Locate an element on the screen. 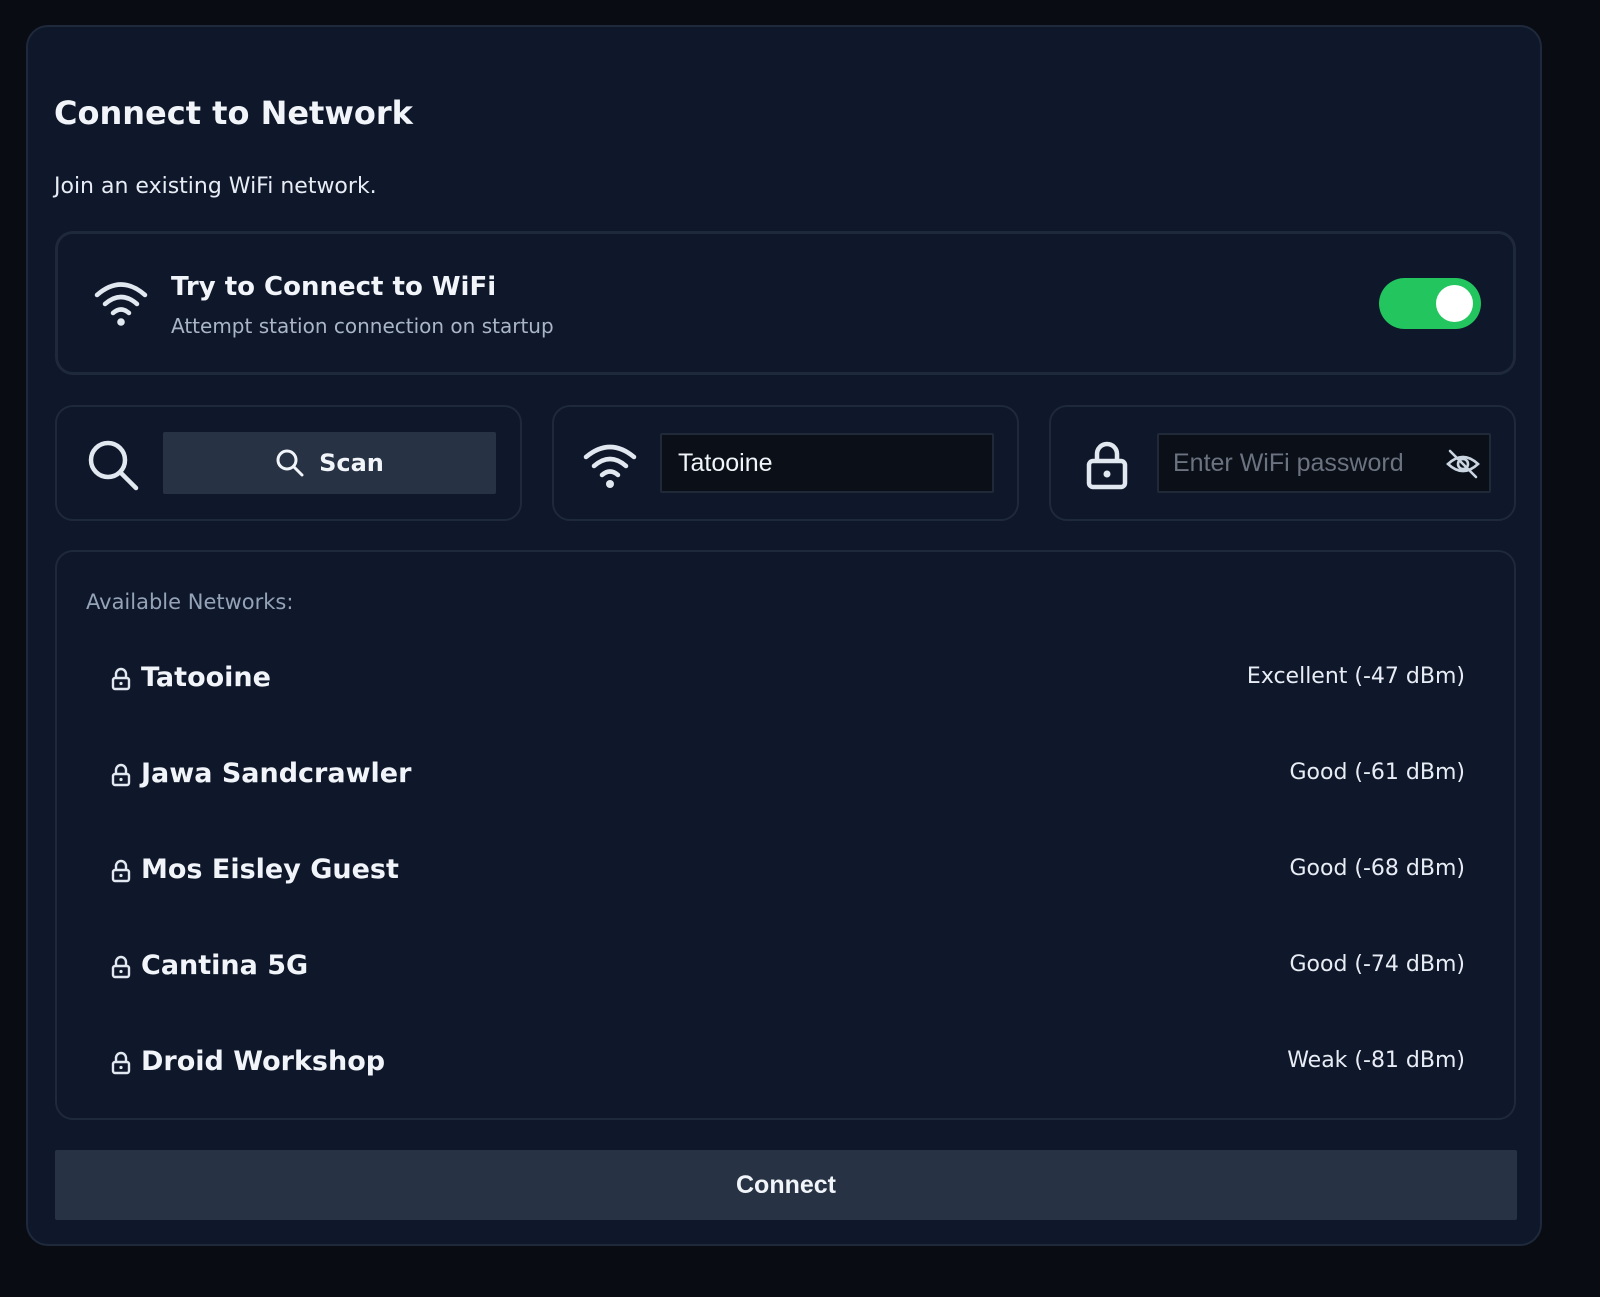 This screenshot has width=1600, height=1297. password-field is located at coordinates (1324, 463).